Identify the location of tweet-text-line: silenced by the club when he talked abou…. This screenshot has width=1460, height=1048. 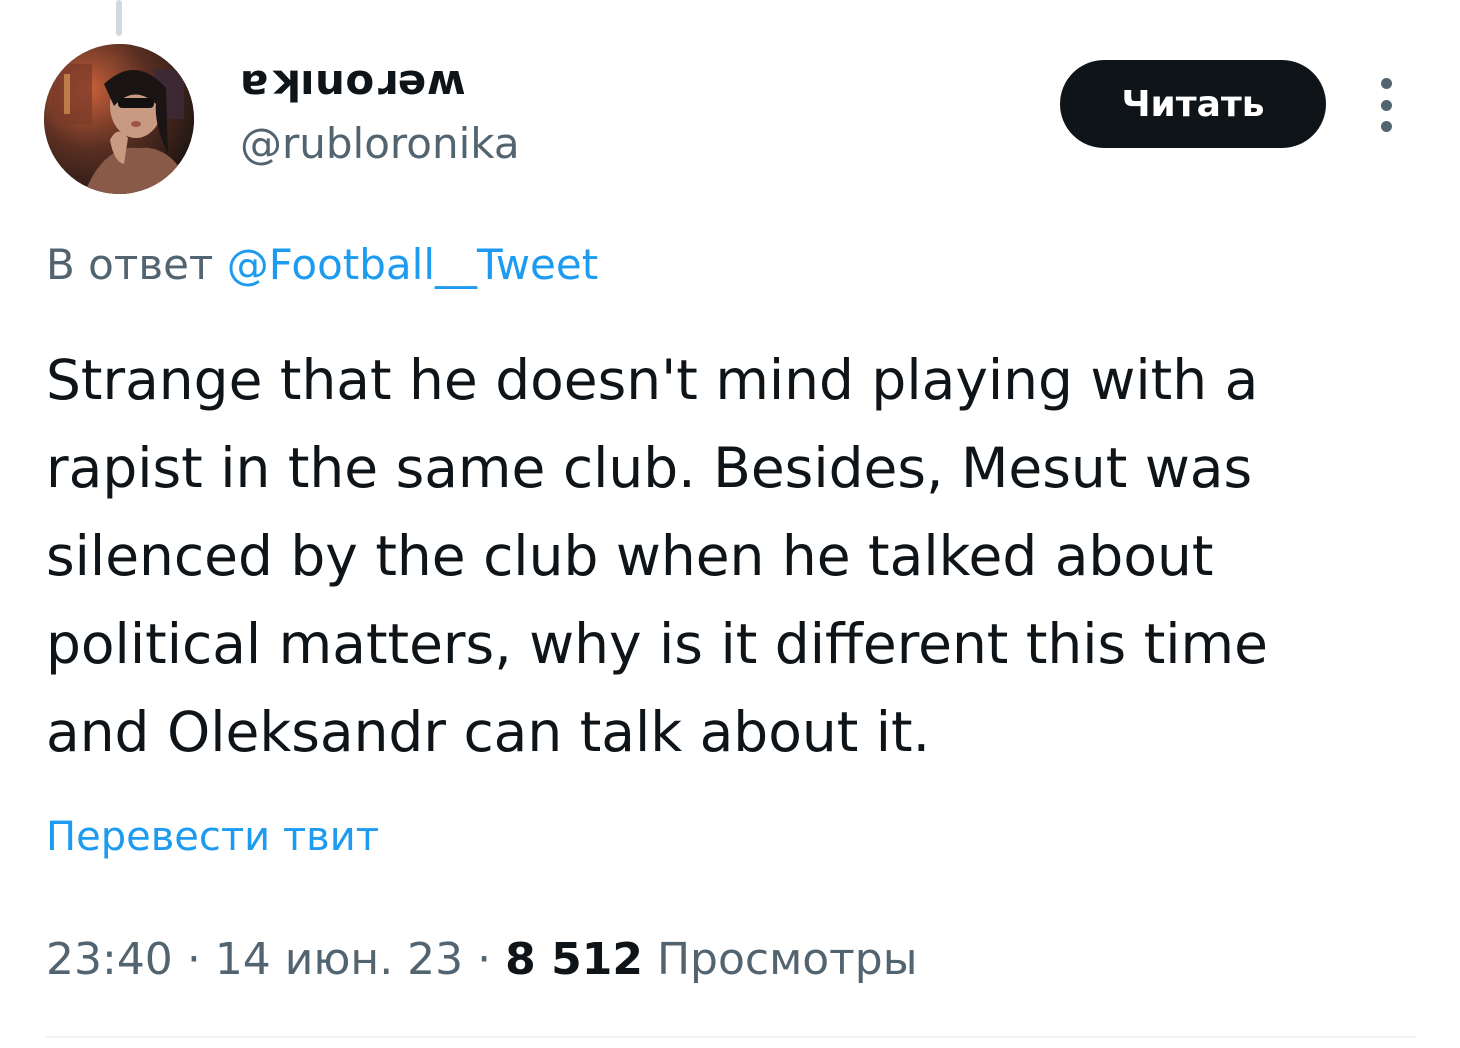
(630, 556).